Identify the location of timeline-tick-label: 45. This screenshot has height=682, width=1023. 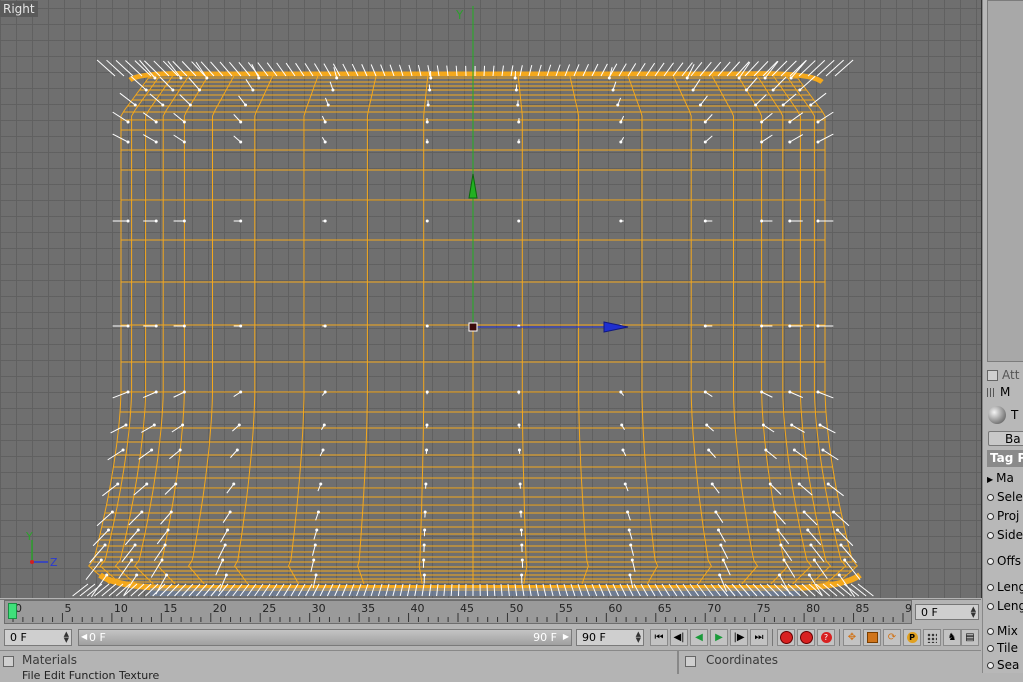
(467, 608).